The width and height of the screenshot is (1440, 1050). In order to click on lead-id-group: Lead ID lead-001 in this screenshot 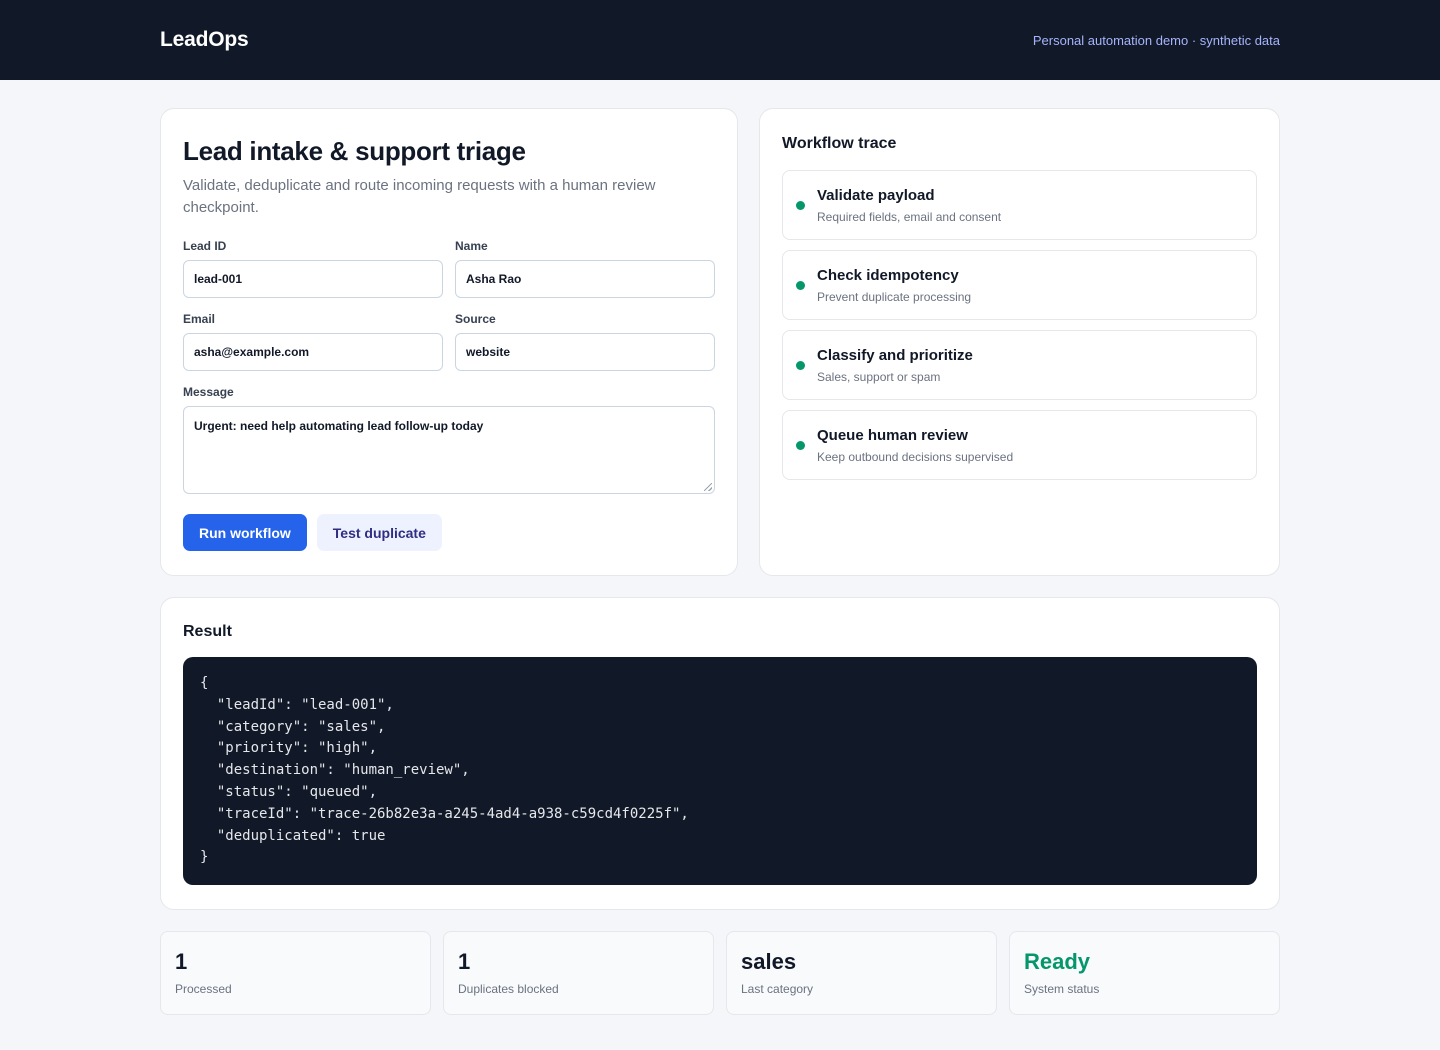, I will do `click(313, 268)`.